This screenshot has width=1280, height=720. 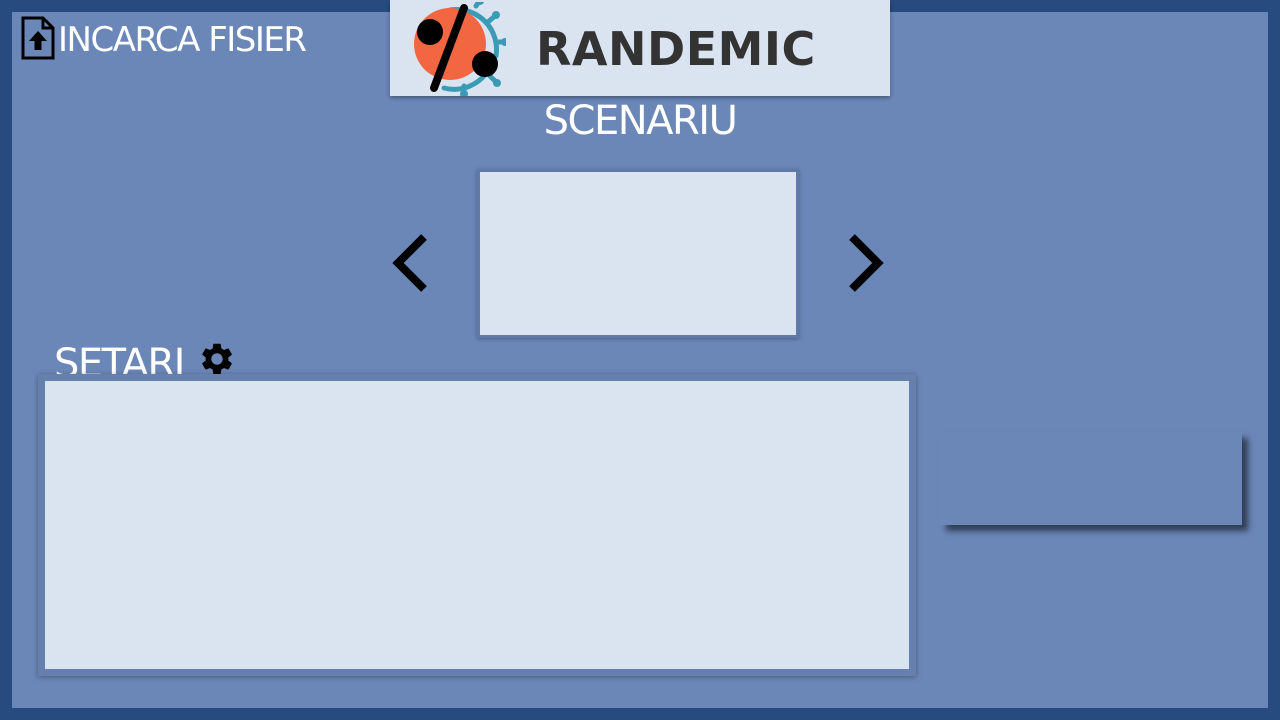 I want to click on scenario-next-button, so click(x=866, y=263).